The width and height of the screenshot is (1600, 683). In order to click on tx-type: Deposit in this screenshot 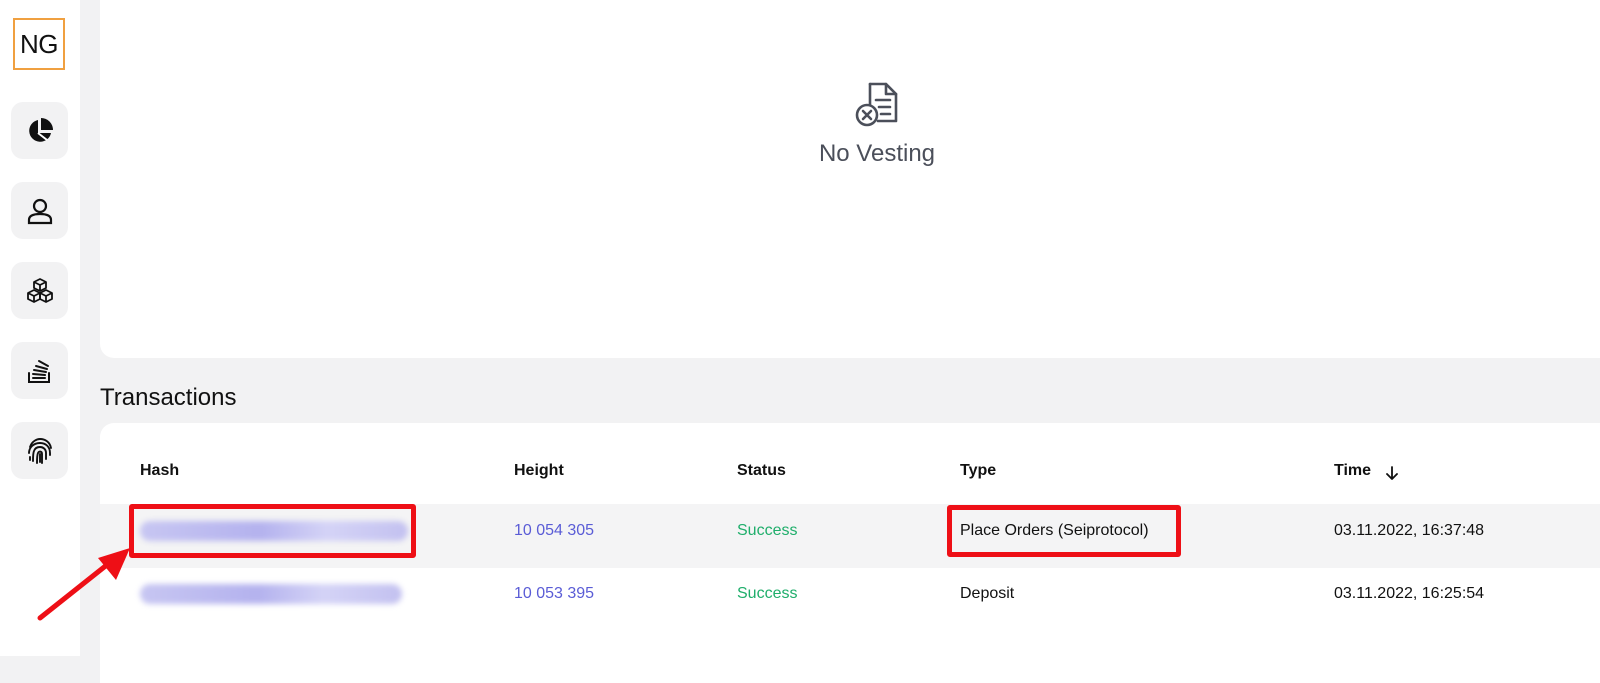, I will do `click(987, 593)`.